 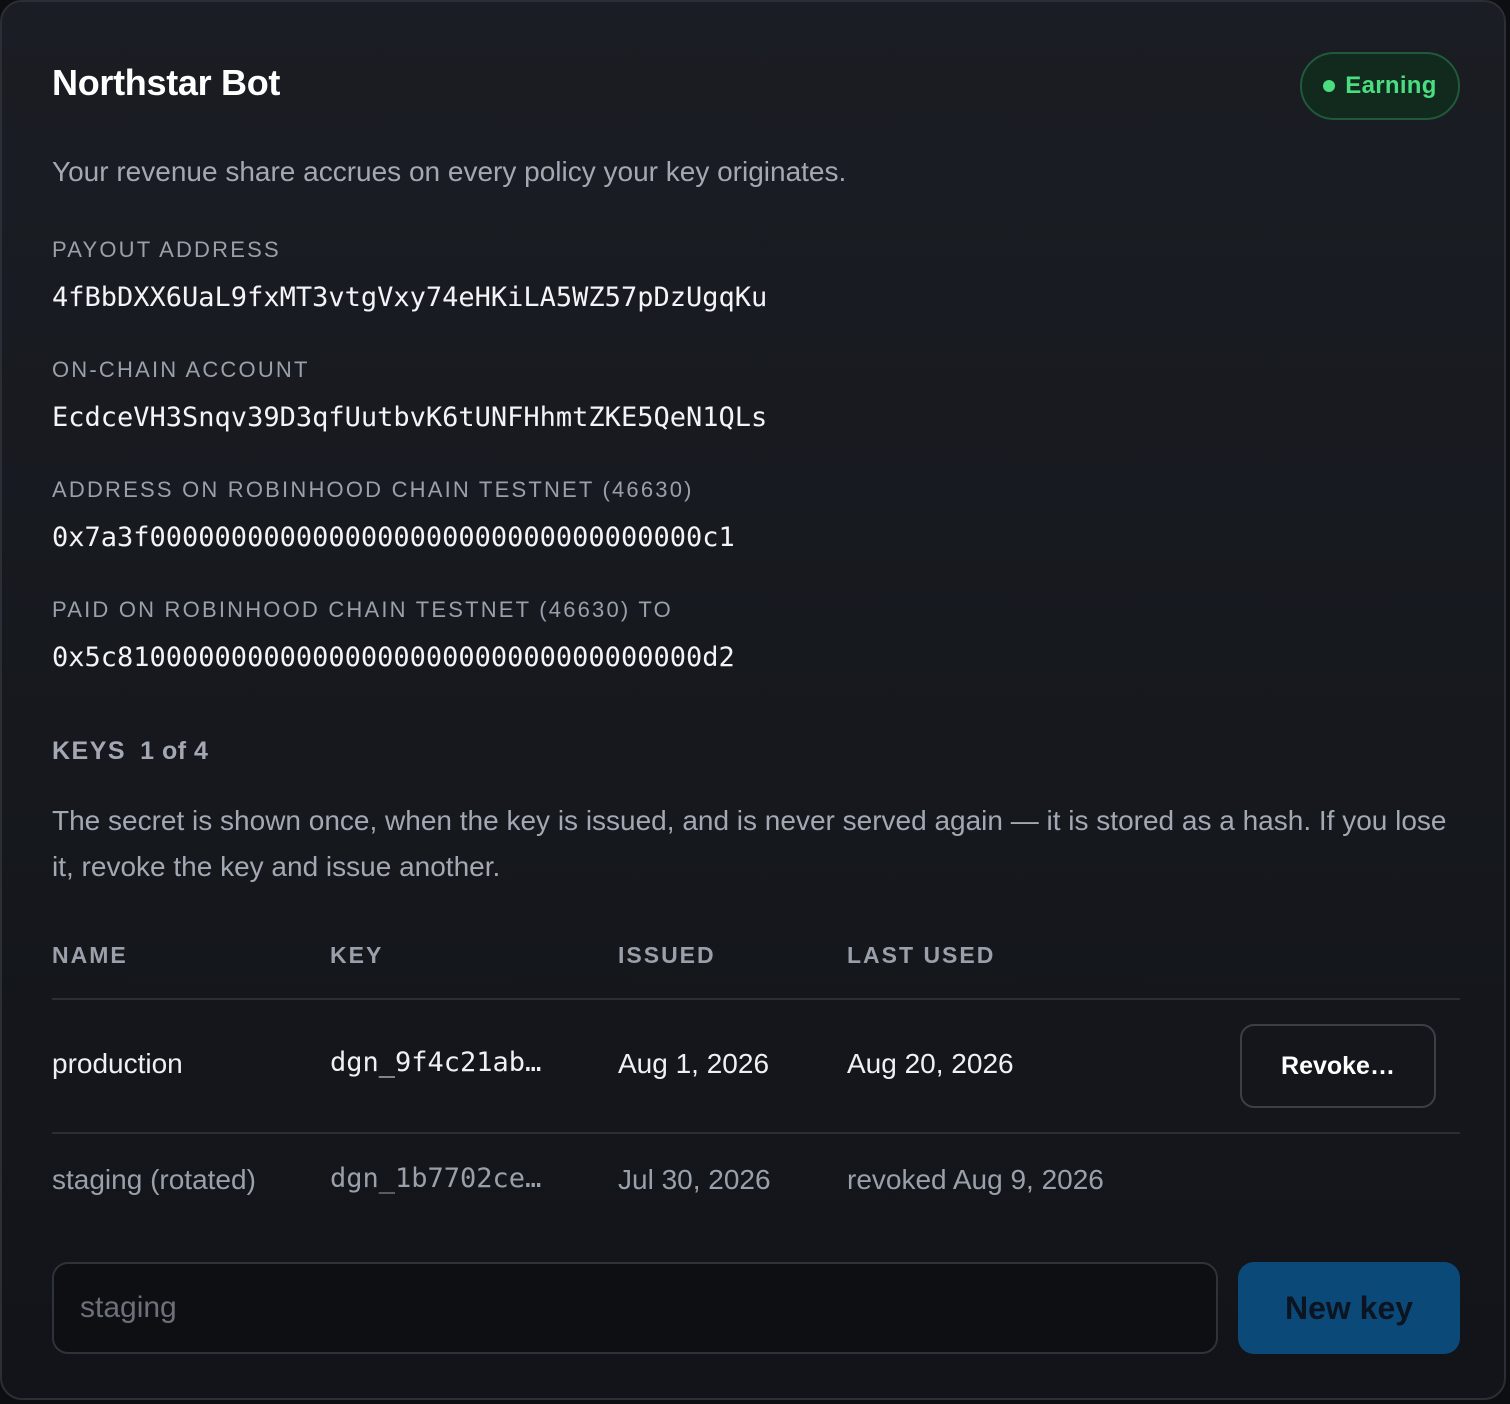 I want to click on key-name: staging (rotated), so click(x=154, y=1179).